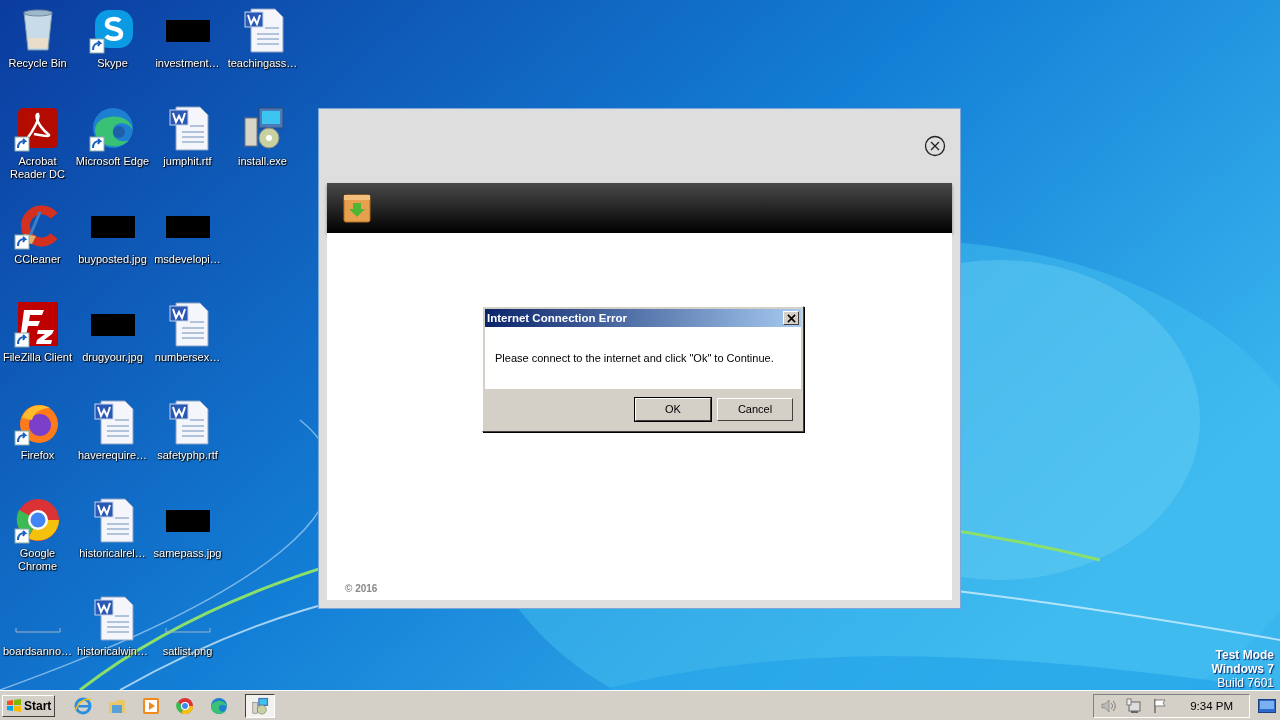  Describe the element at coordinates (37, 455) in the screenshot. I see `icon-label: Firefox` at that location.